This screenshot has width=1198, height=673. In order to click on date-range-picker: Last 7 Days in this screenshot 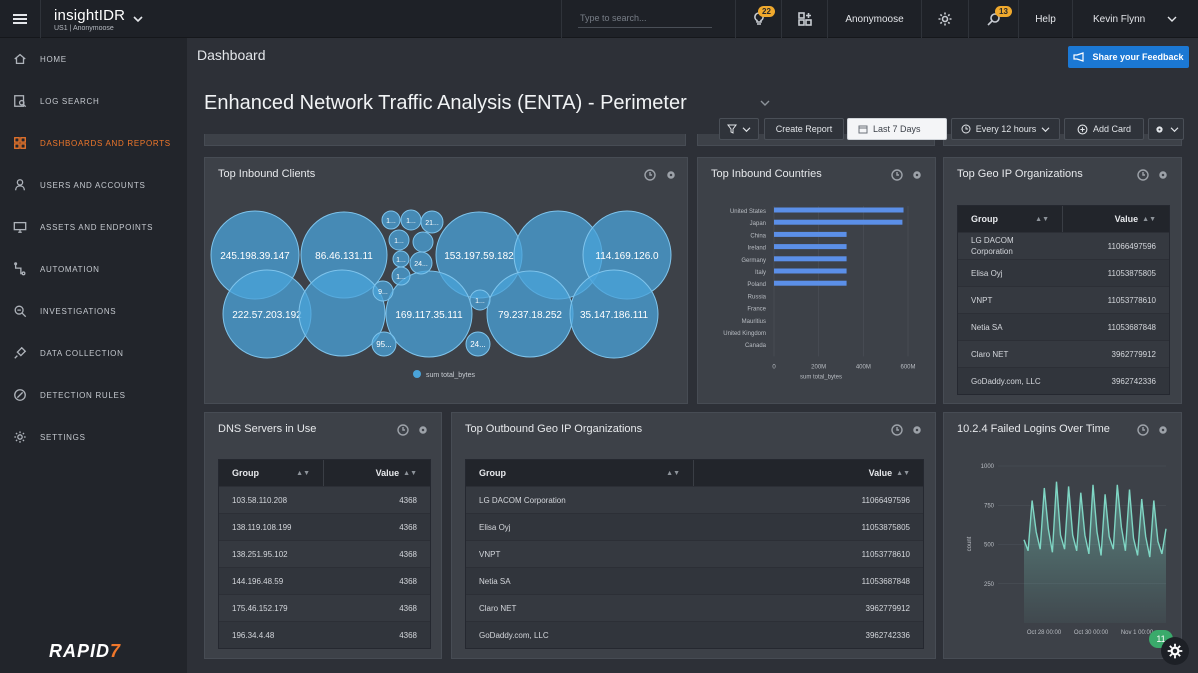, I will do `click(897, 129)`.